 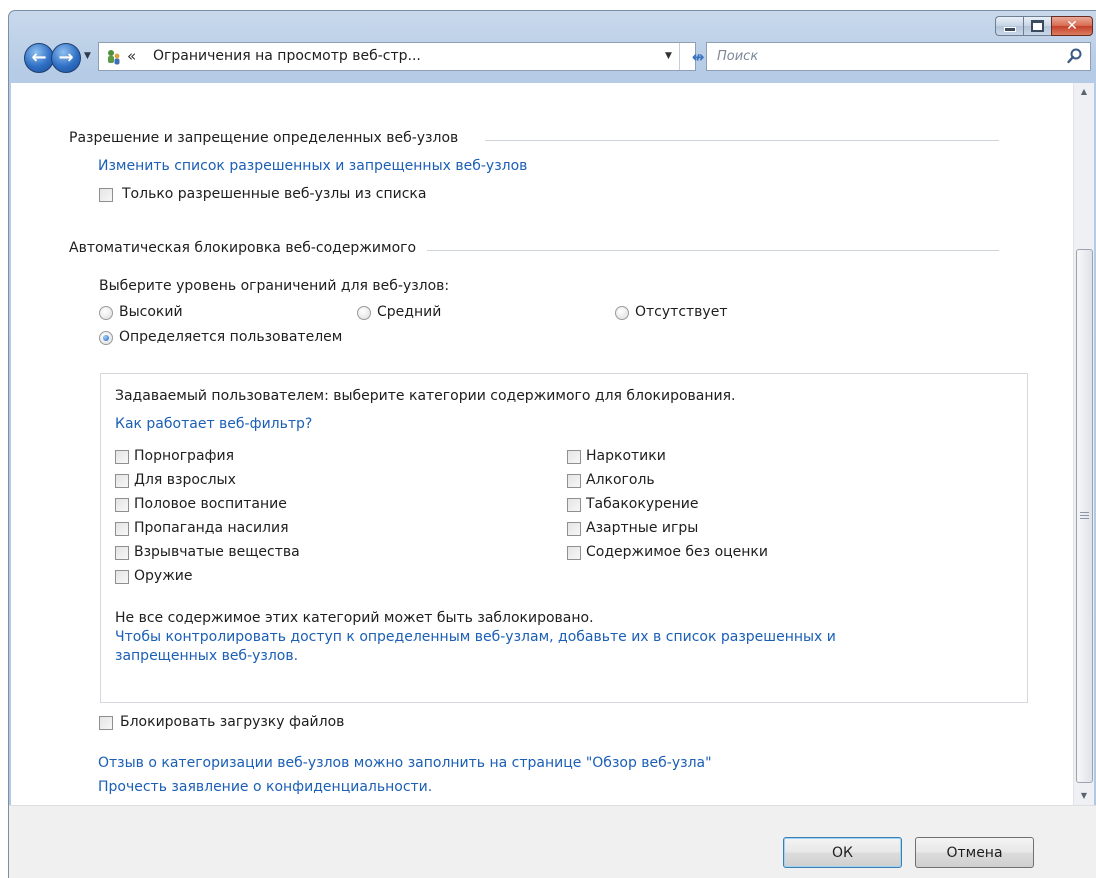 What do you see at coordinates (184, 456) in the screenshot?
I see `category-label: Порнография` at bounding box center [184, 456].